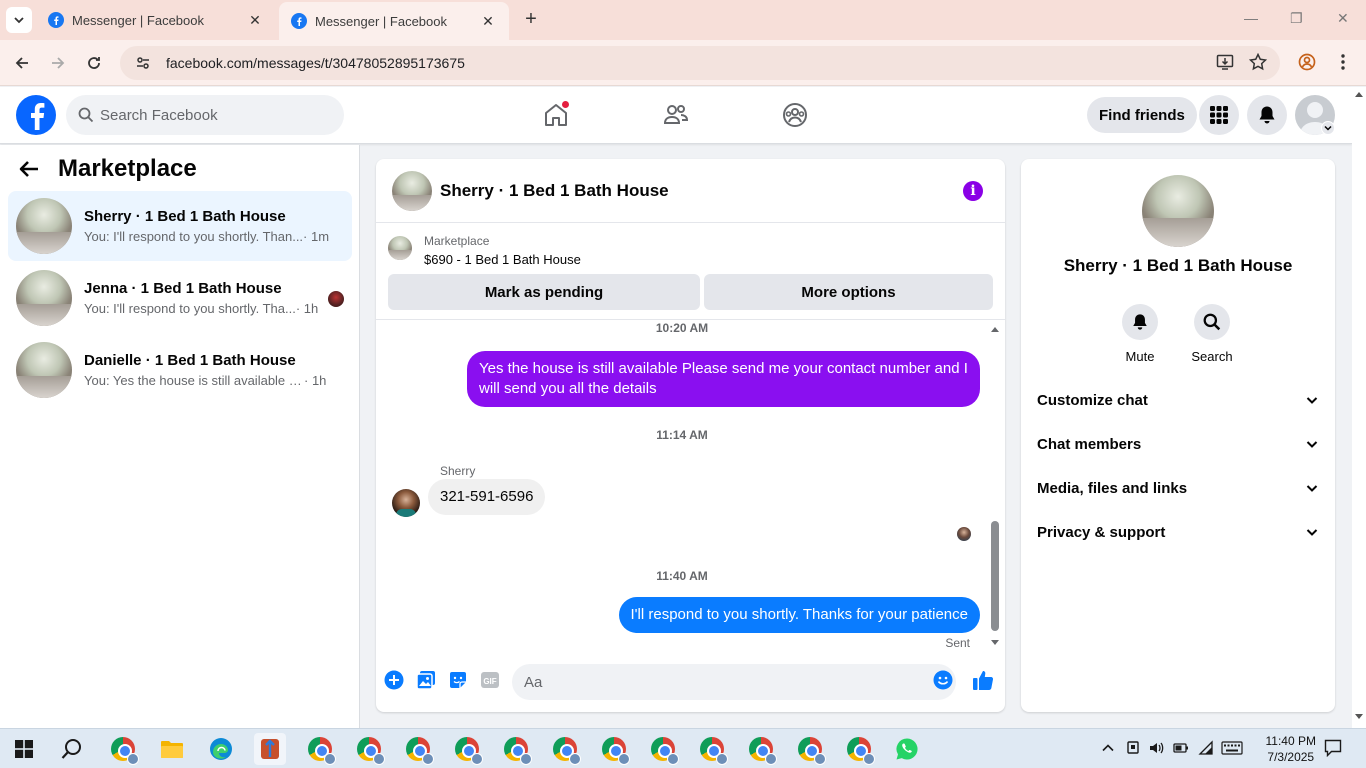 The height and width of the screenshot is (768, 1366). Describe the element at coordinates (690, 191) in the screenshot. I see `conversation-header: Sherry · 1 Bed 1 Bath House i` at that location.